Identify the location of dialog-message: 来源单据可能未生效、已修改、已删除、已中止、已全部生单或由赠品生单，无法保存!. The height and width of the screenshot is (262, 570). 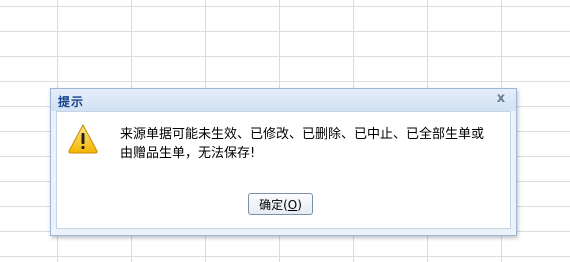
(302, 144).